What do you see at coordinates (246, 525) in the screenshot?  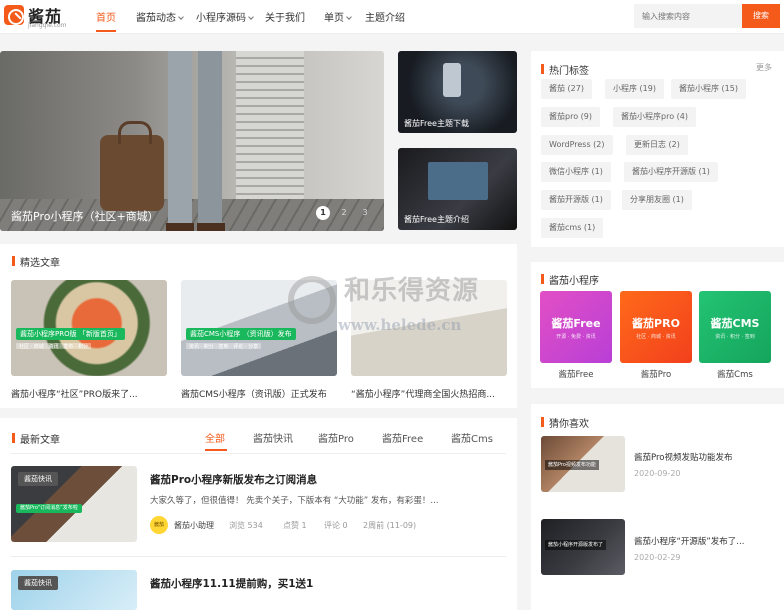 I see `article-views: 浏览 534` at bounding box center [246, 525].